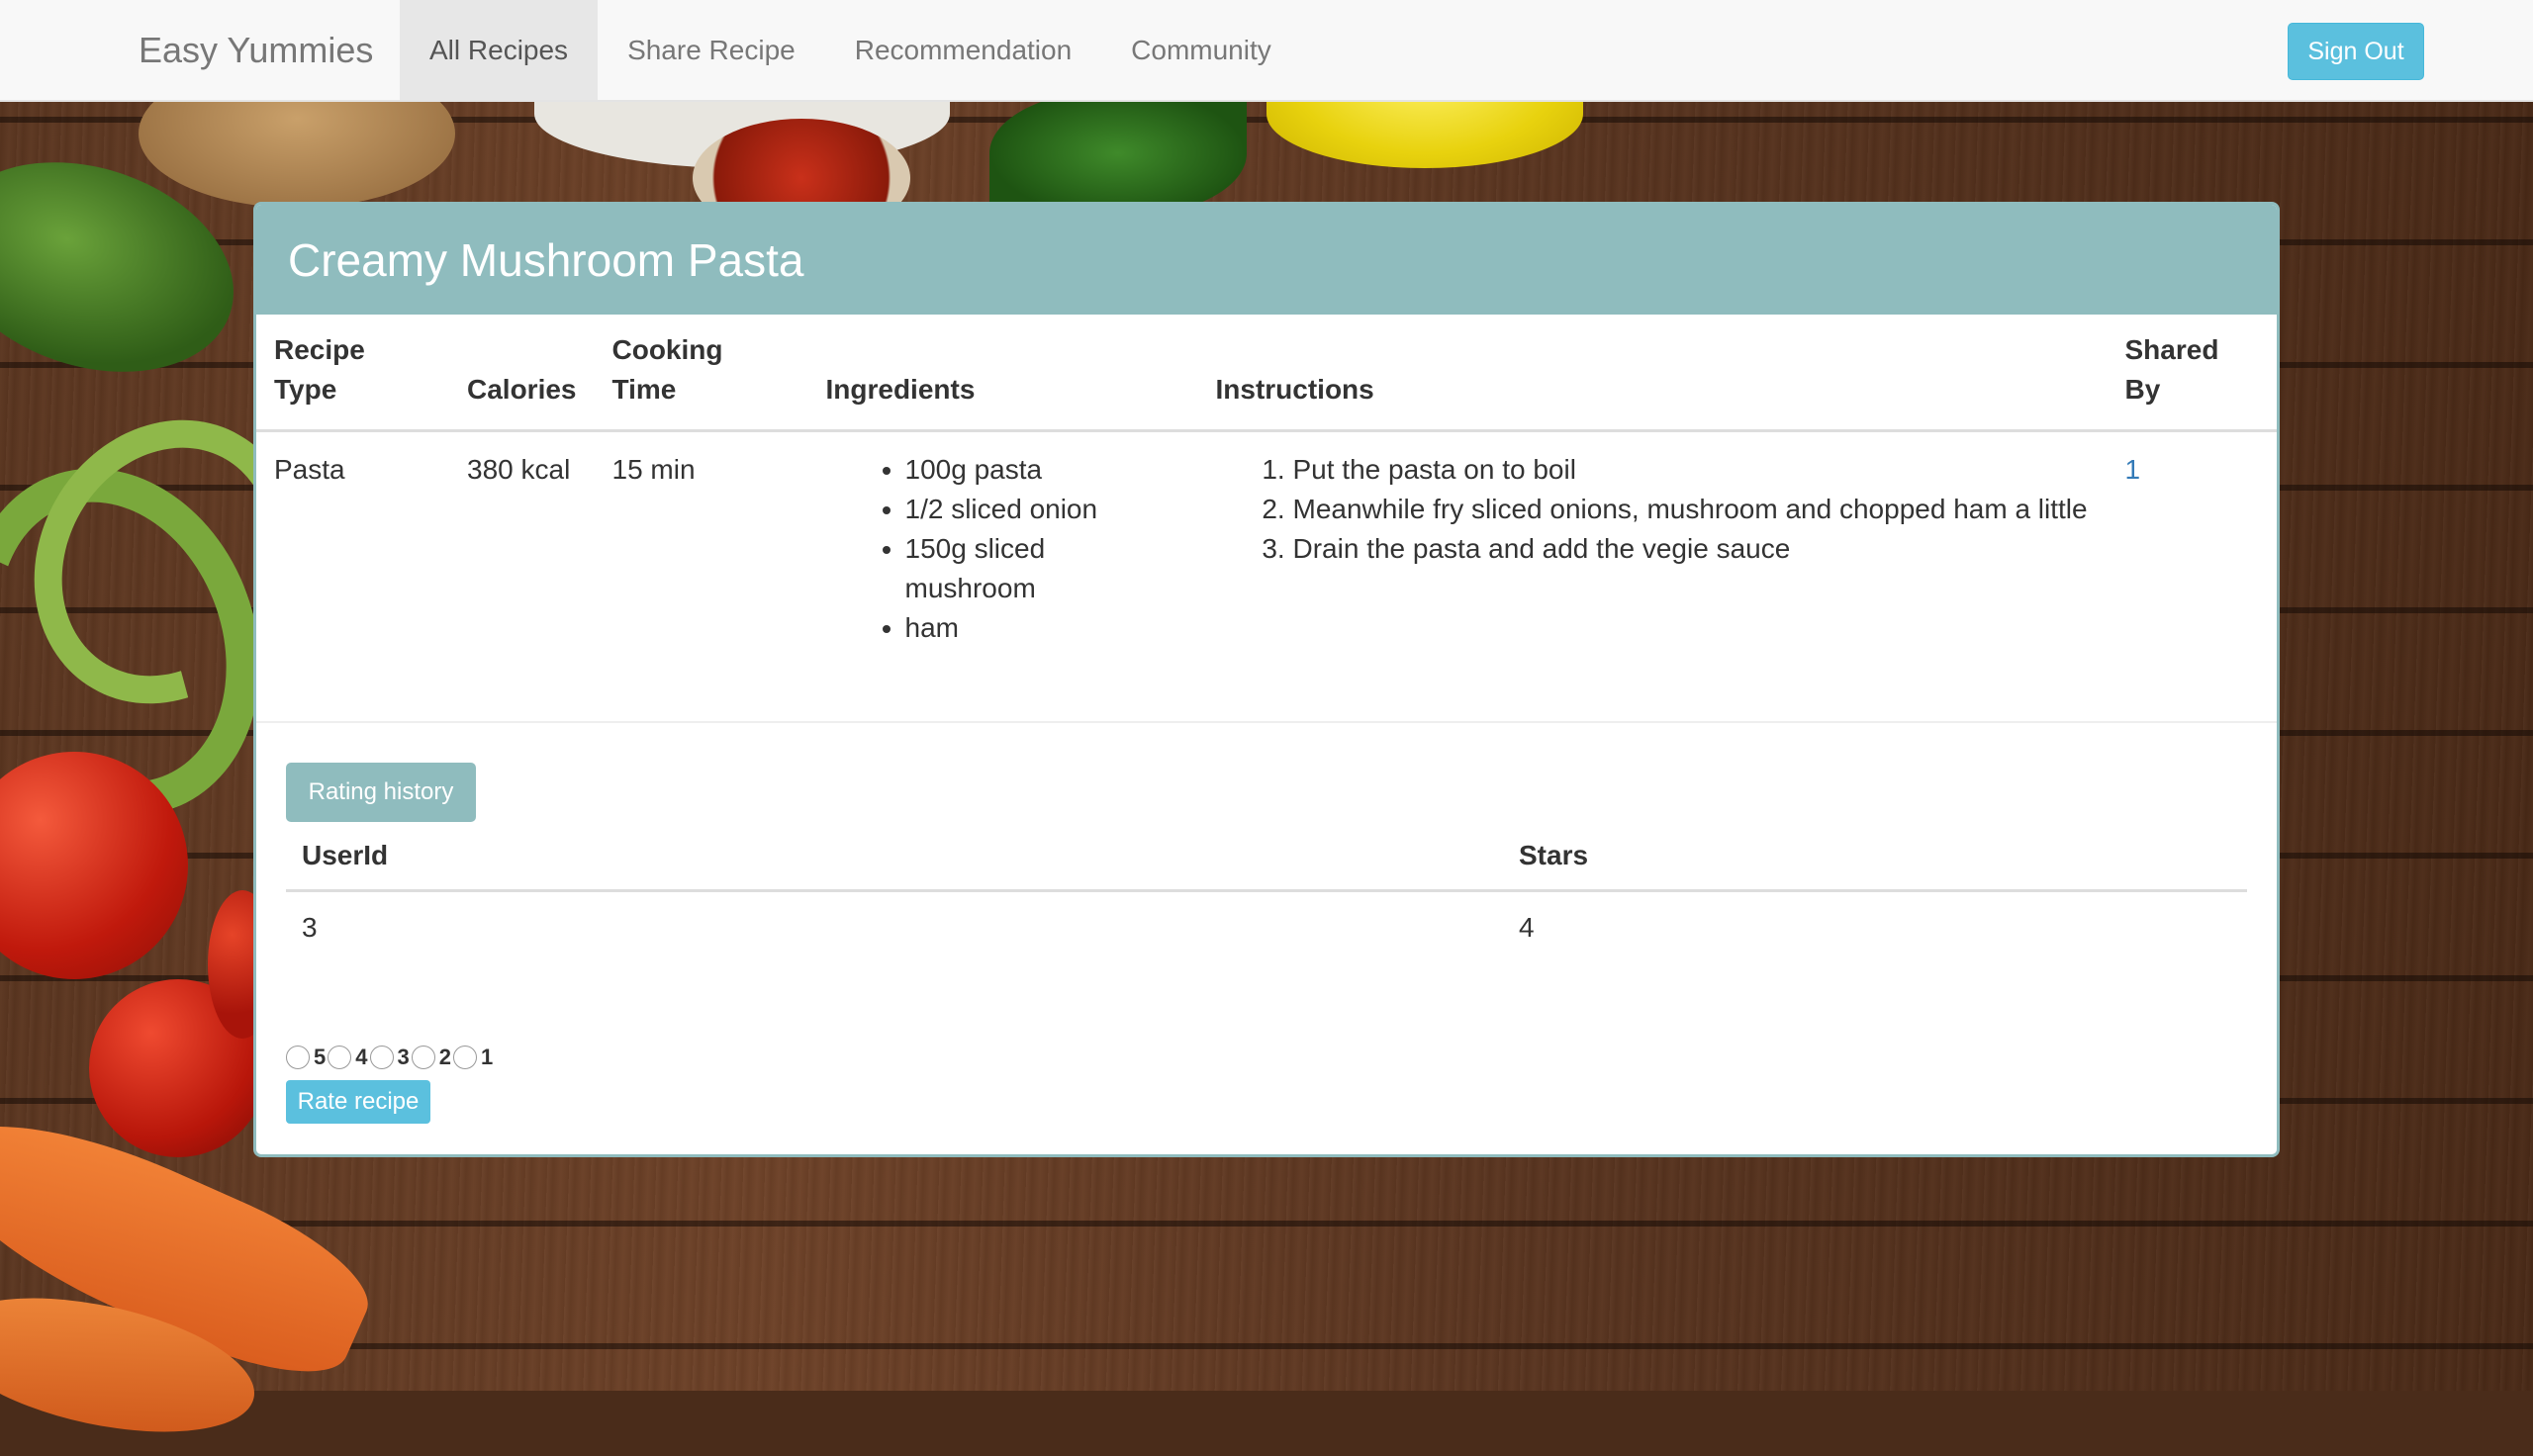  What do you see at coordinates (701, 373) in the screenshot?
I see `header-cooking-time: Cooking Time` at bounding box center [701, 373].